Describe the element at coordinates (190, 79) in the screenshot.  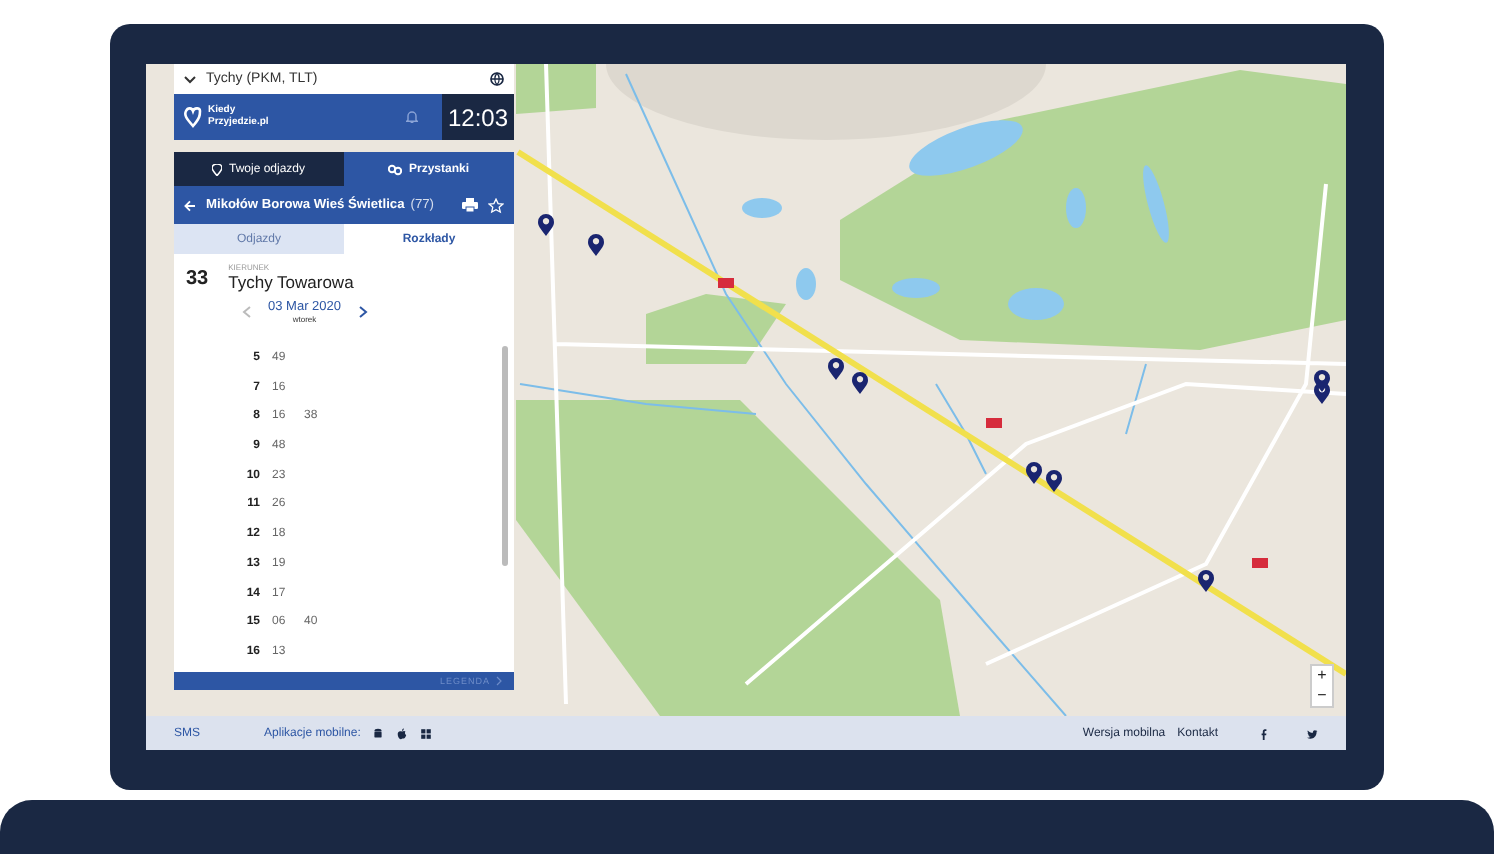
I see `chevron-down-icon` at that location.